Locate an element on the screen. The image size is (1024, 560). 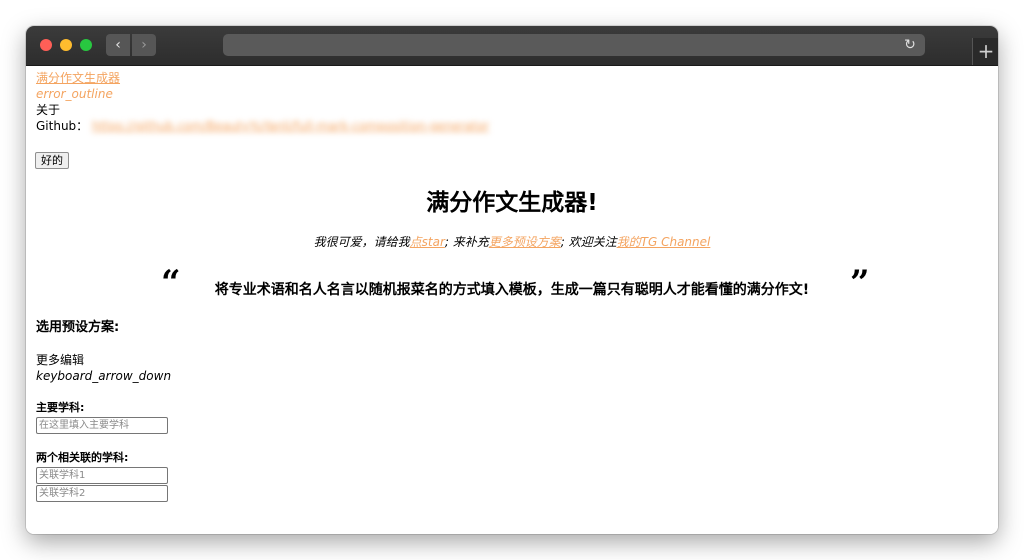
related-subjects-label: 两个相关联的学科: is located at coordinates (82, 457).